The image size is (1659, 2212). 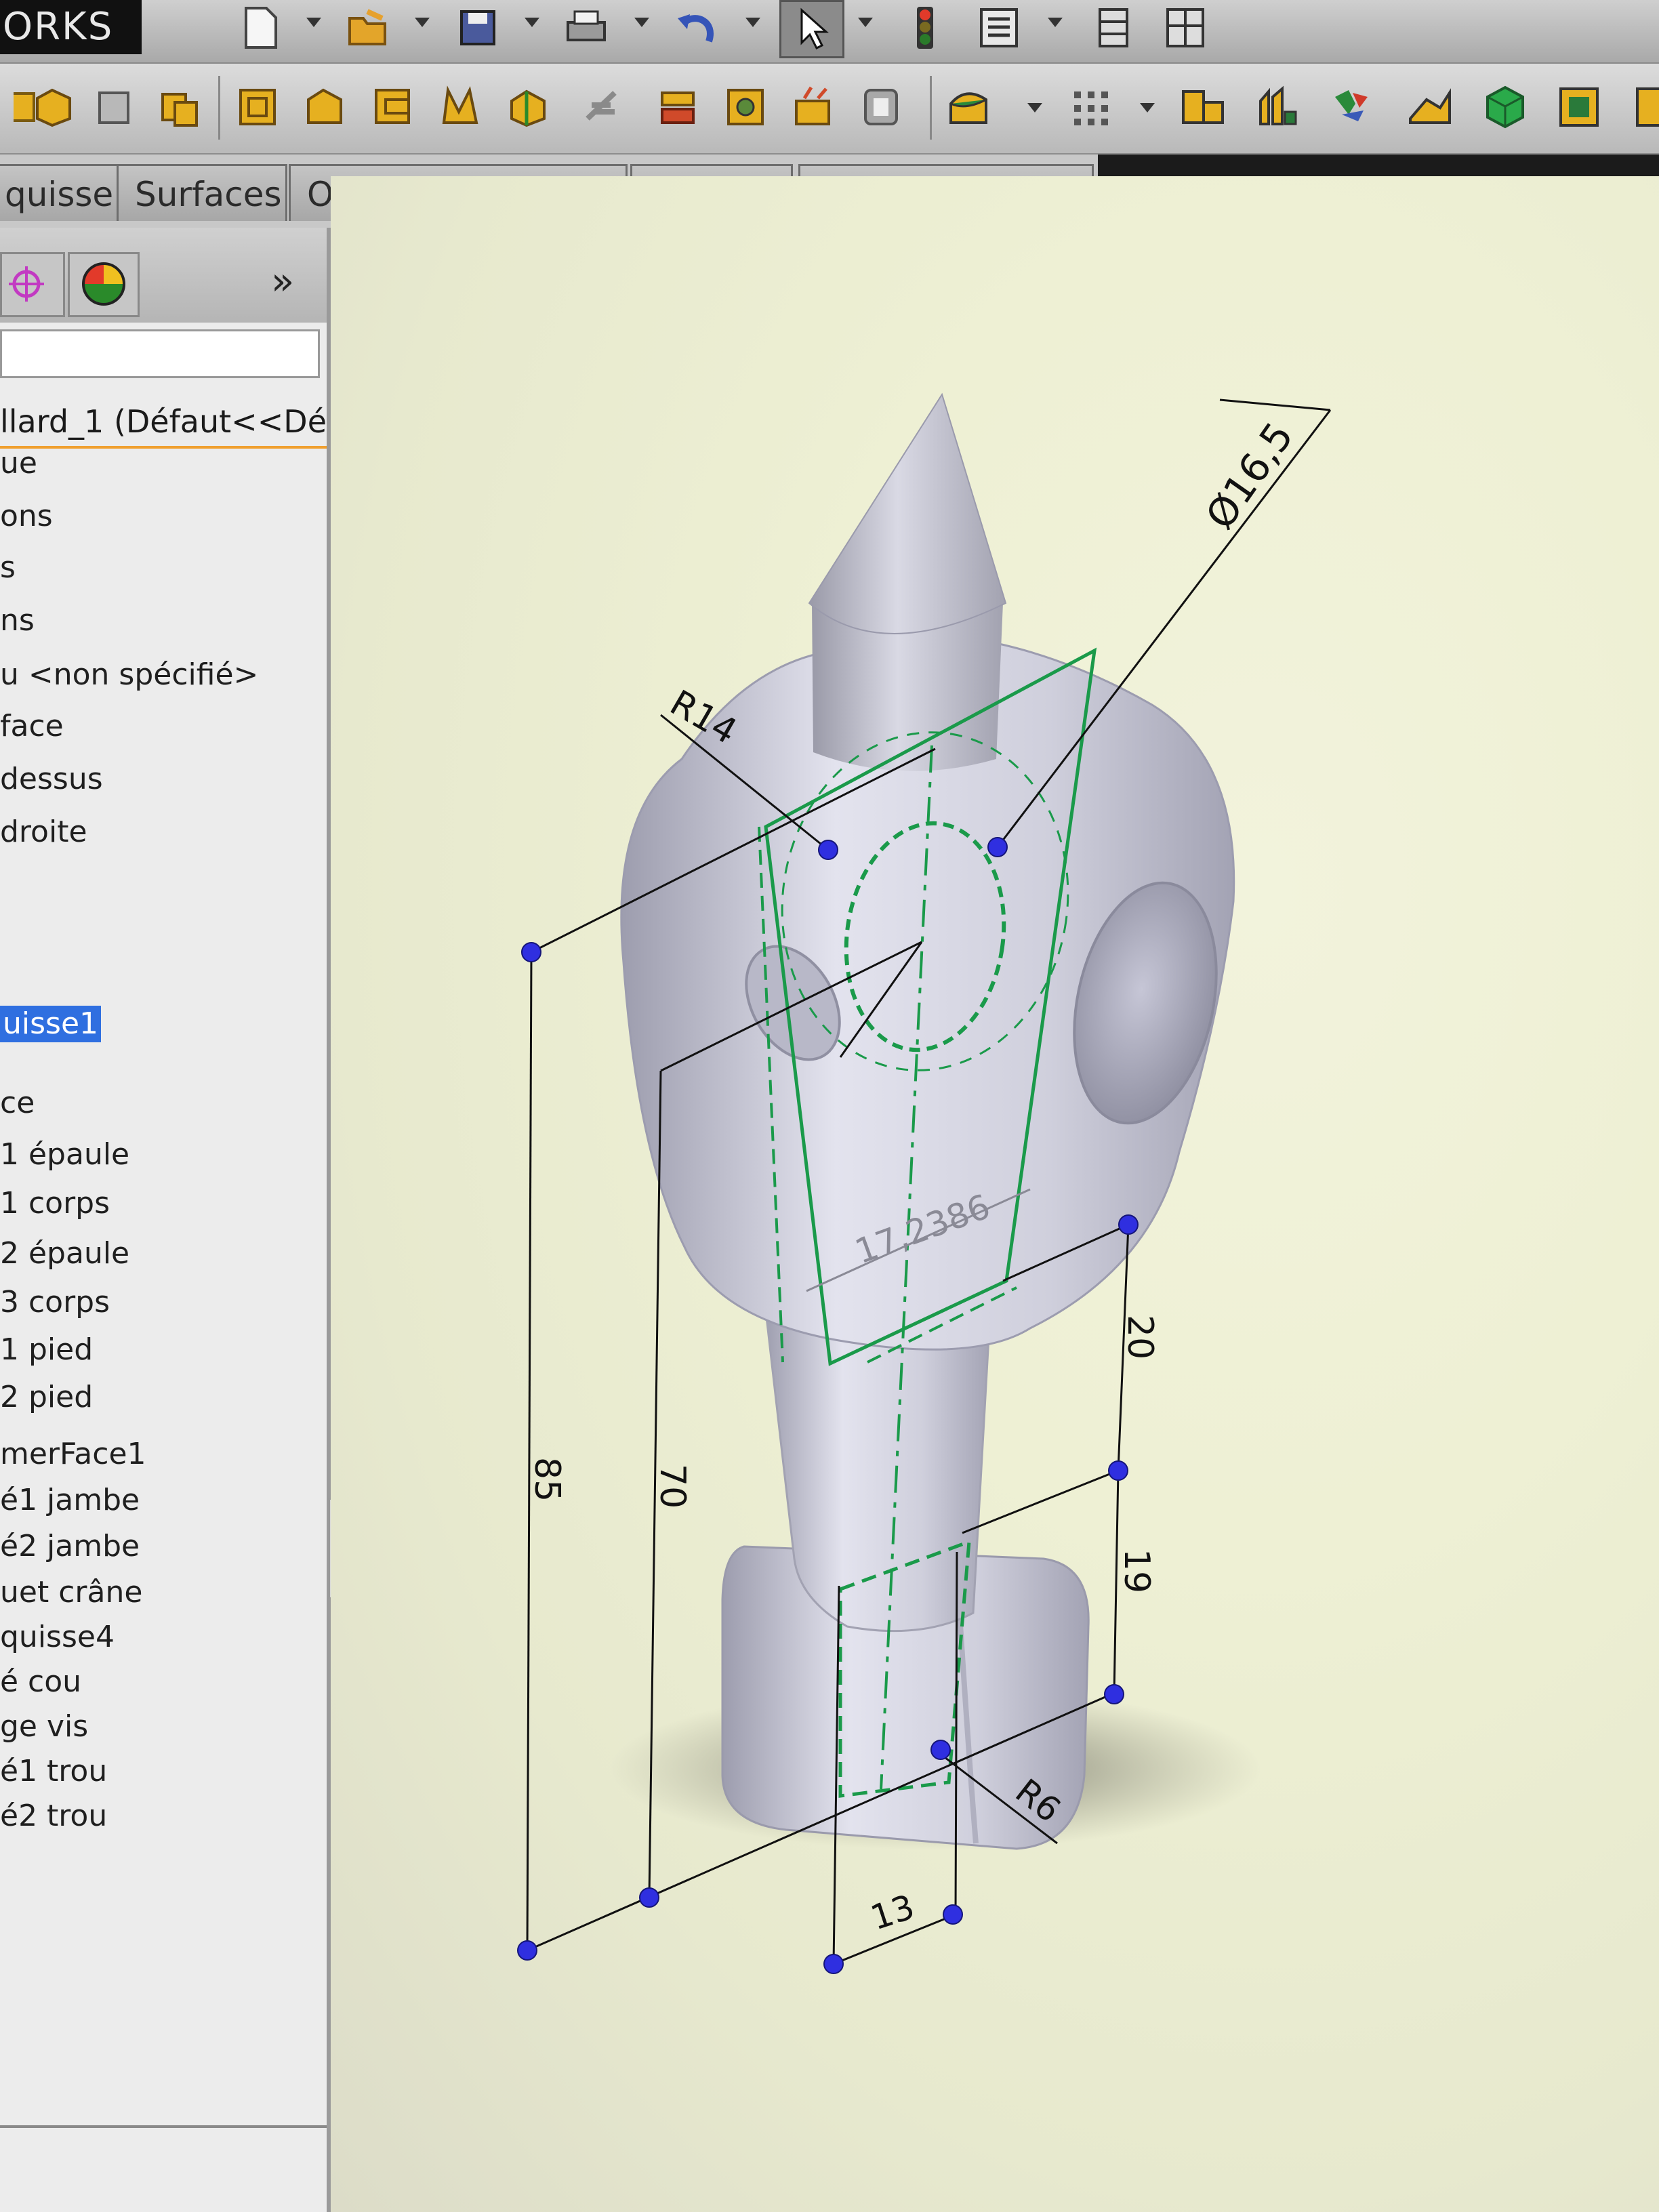 What do you see at coordinates (752, 22) in the screenshot?
I see `undo-dropdown-icon` at bounding box center [752, 22].